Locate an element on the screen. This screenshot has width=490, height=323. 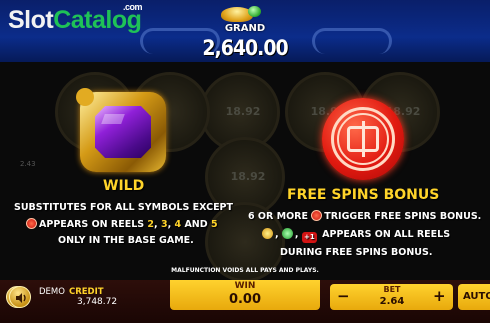
free-spins-coin-symbol is located at coordinates (363, 139).